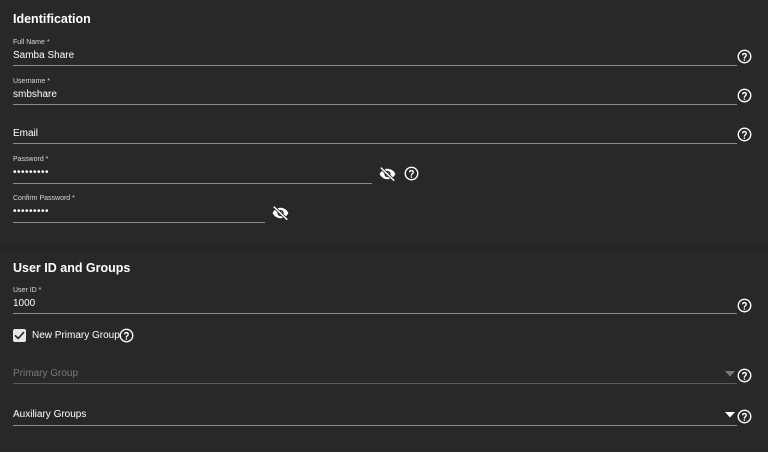 The image size is (768, 452). I want to click on confirm-password-underline, so click(139, 222).